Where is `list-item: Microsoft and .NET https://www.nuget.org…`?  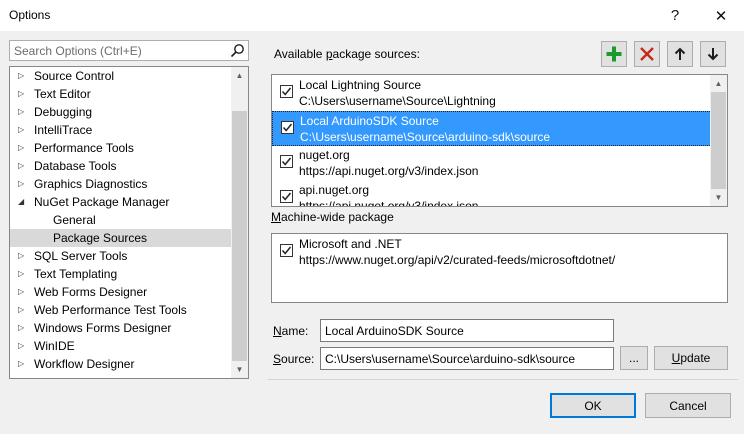
list-item: Microsoft and .NET https://www.nuget.org… is located at coordinates (492, 252).